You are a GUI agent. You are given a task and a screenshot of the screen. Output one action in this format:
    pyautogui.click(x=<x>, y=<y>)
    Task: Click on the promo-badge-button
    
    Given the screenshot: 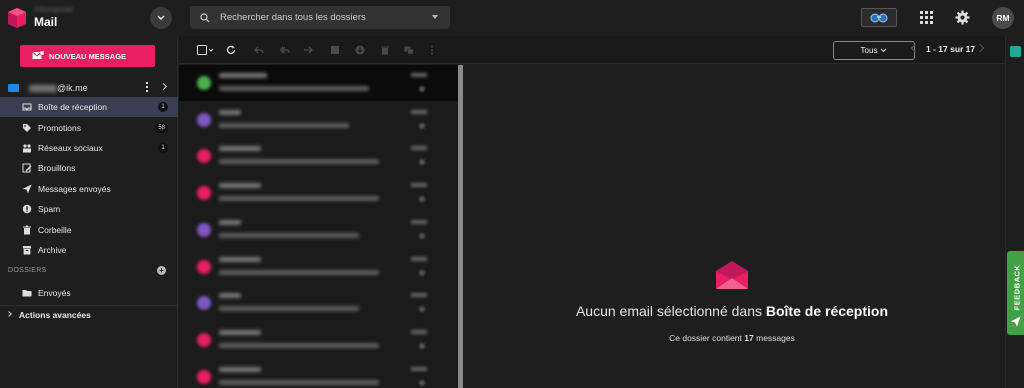 What is the action you would take?
    pyautogui.click(x=879, y=17)
    